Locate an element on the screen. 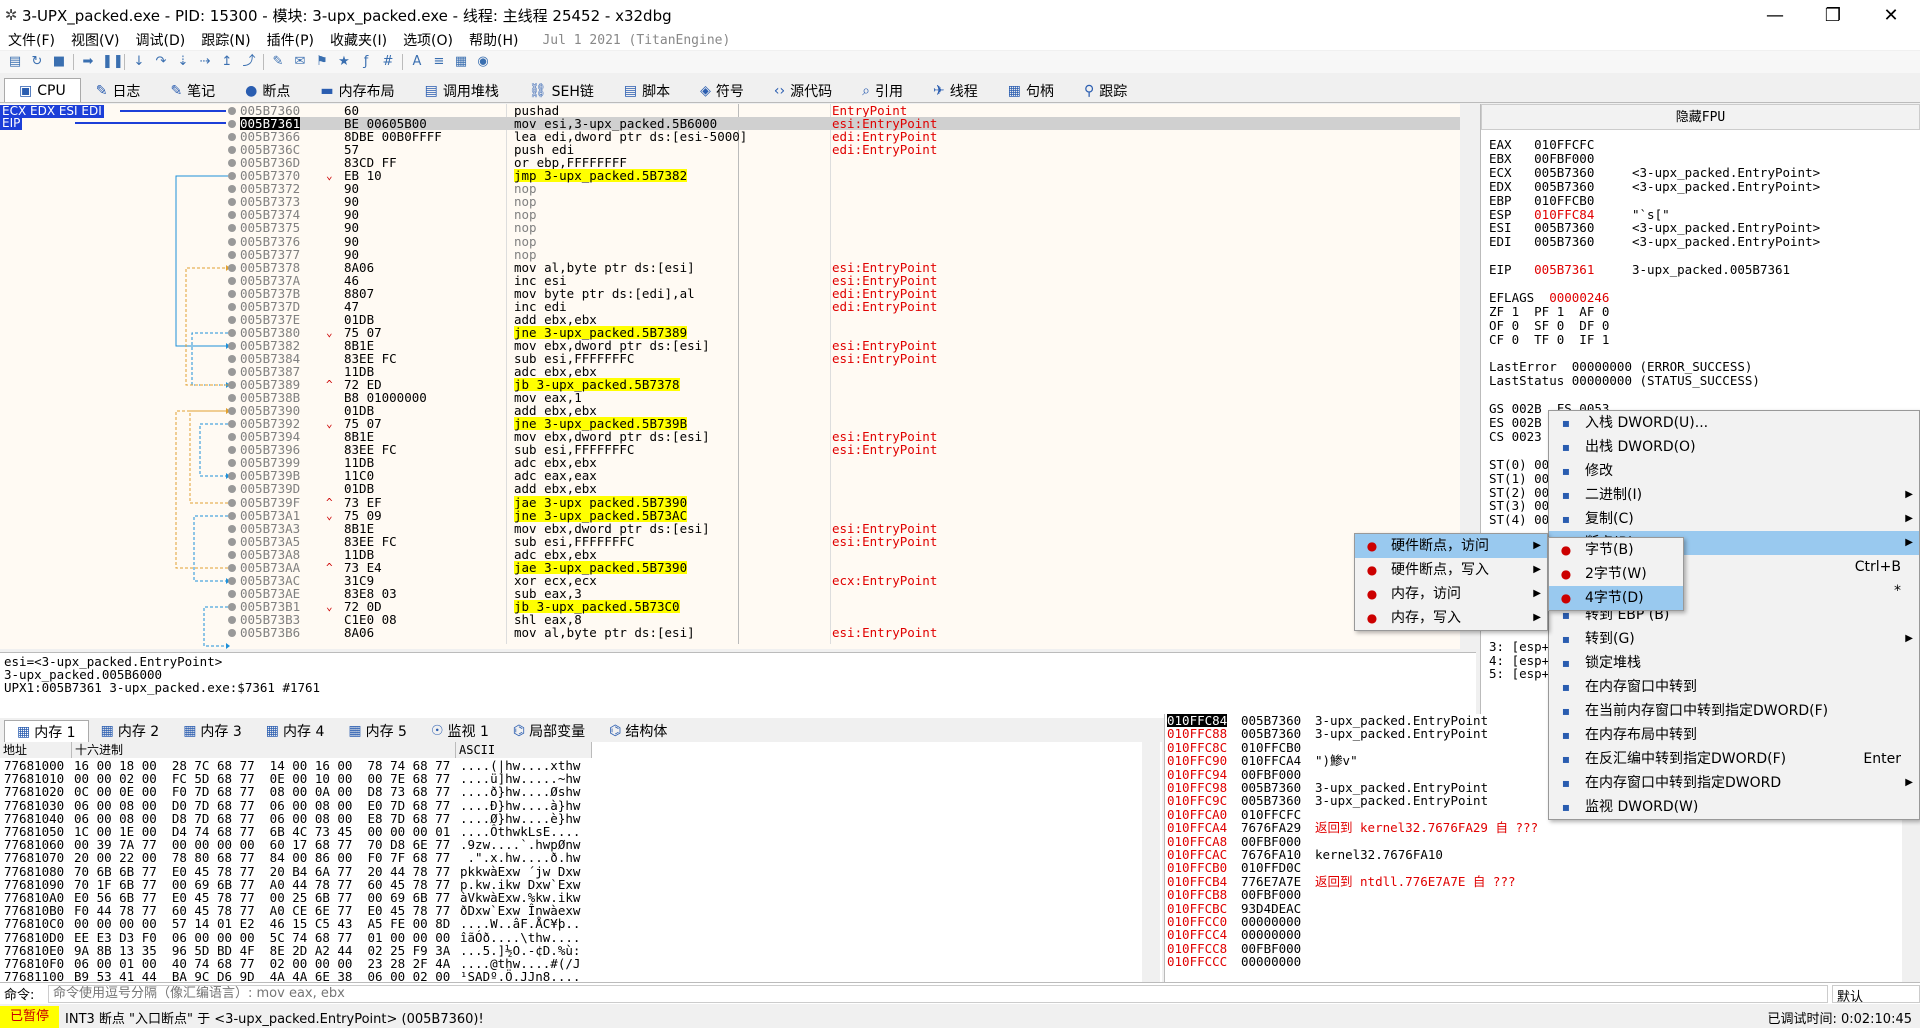 The height and width of the screenshot is (1028, 1920). disasm-row: 005B7373 90 nop is located at coordinates (850, 201).